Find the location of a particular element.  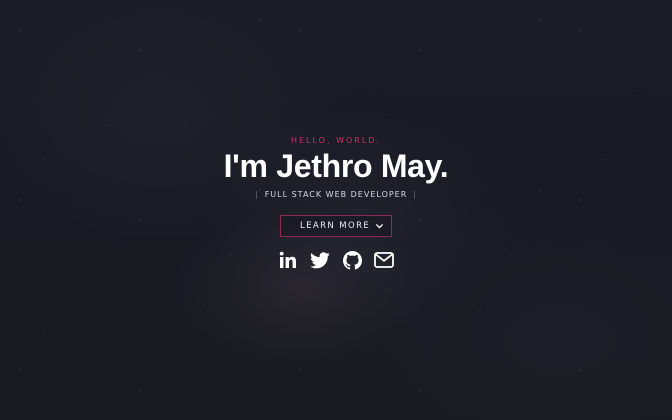

email-link is located at coordinates (384, 260).